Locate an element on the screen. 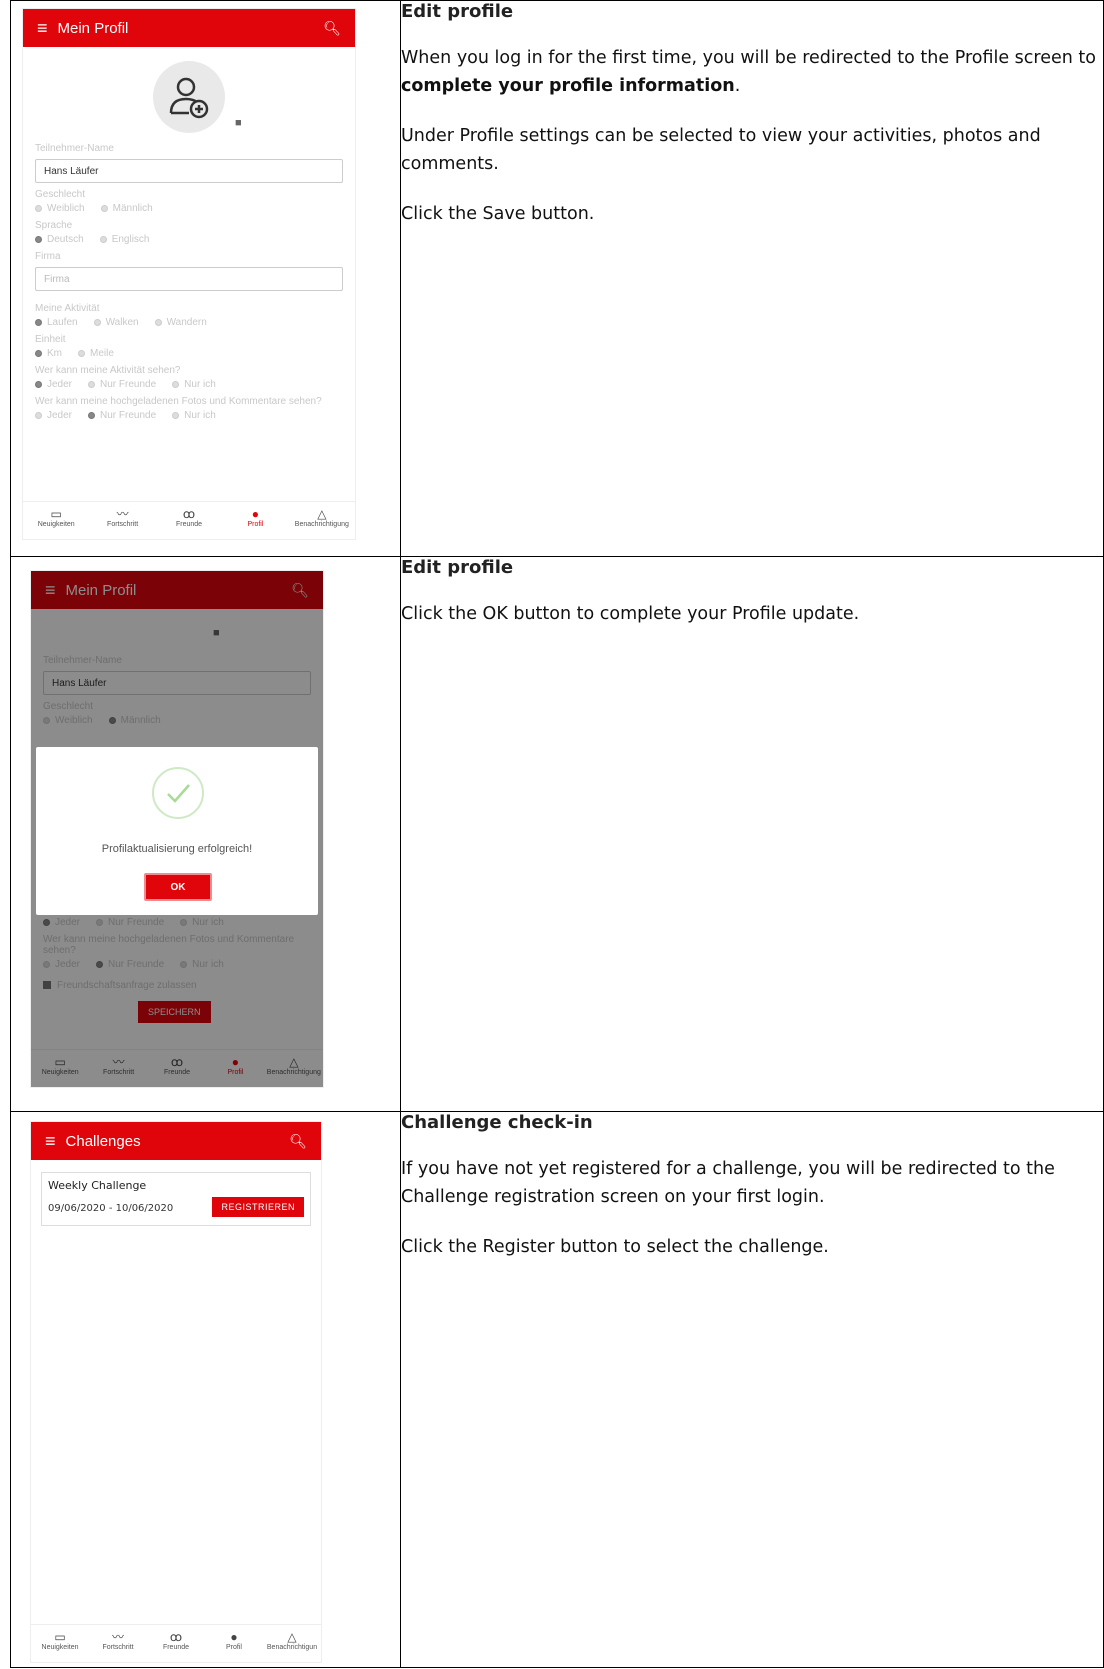  name-label: Teilnehmer-Name is located at coordinates (74, 148).